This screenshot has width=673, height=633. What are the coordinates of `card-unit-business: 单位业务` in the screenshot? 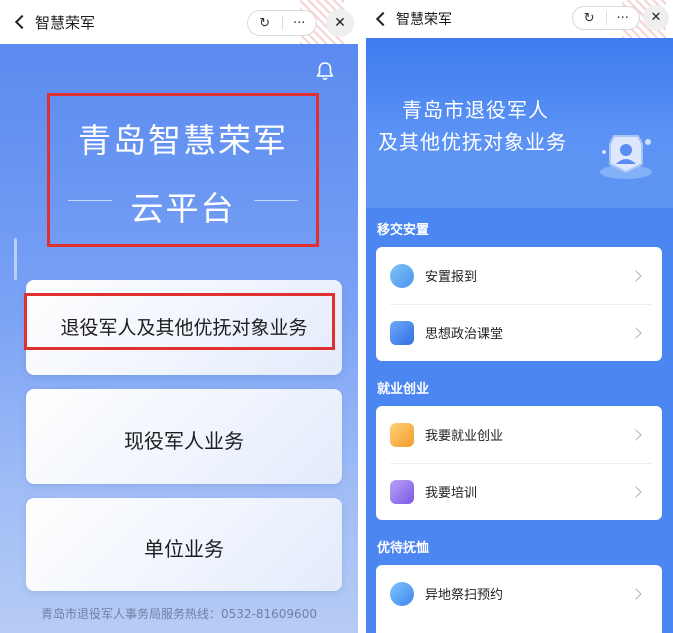 It's located at (184, 544).